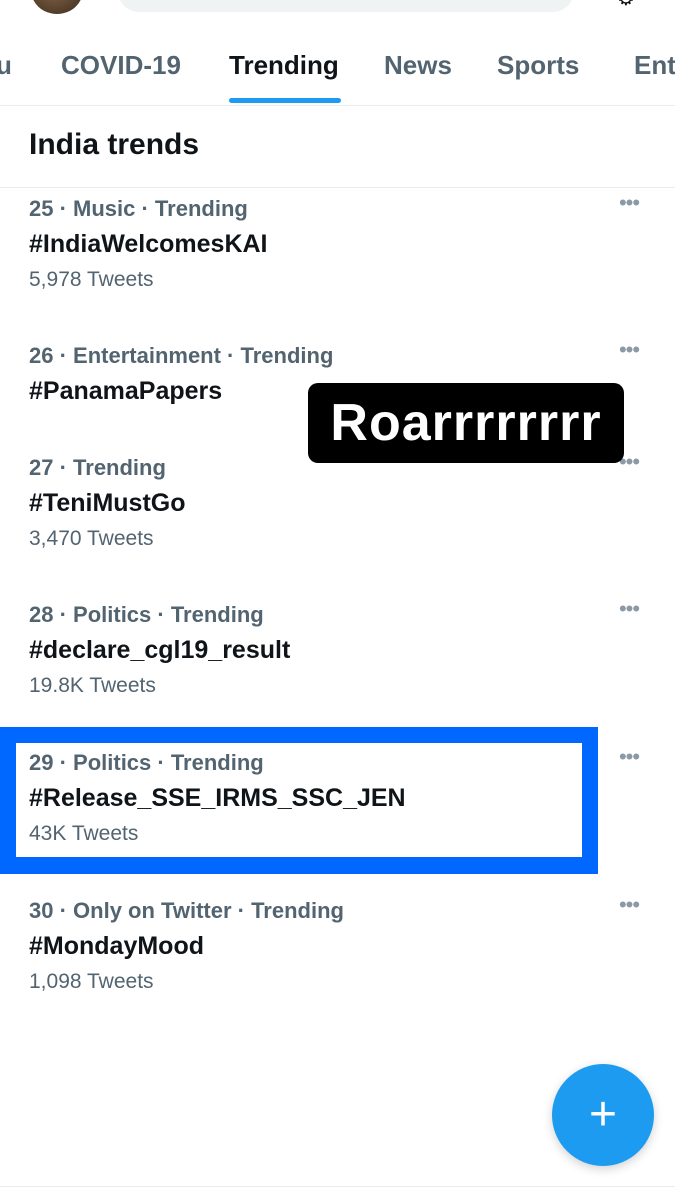 The width and height of the screenshot is (675, 1200). Describe the element at coordinates (116, 946) in the screenshot. I see `trend-hashtag: #MondayMood` at that location.